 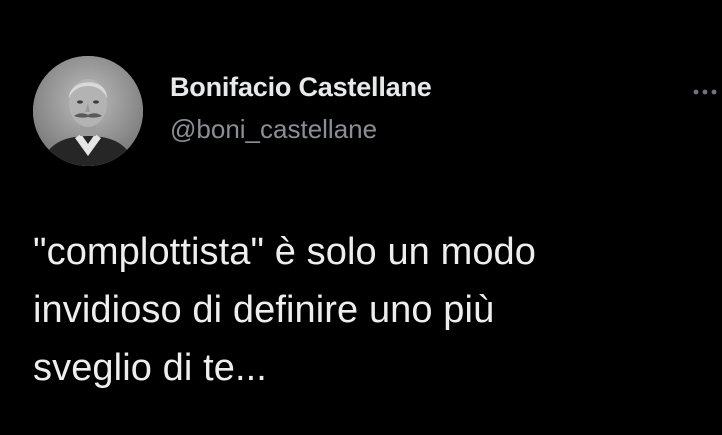 I want to click on author-handle: @boni_castellane, so click(x=273, y=129).